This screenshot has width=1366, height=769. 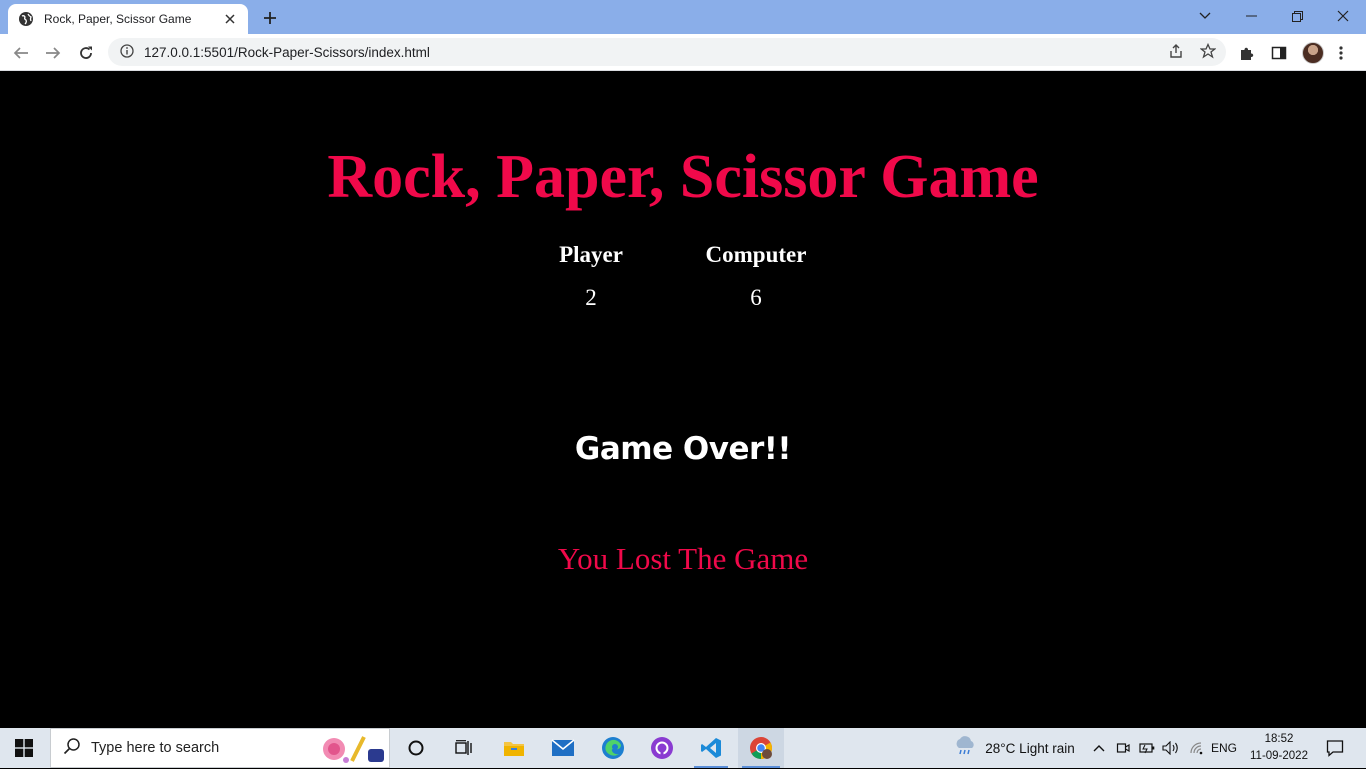 What do you see at coordinates (1030, 748) in the screenshot?
I see `weather-text: 28°C Light rain` at bounding box center [1030, 748].